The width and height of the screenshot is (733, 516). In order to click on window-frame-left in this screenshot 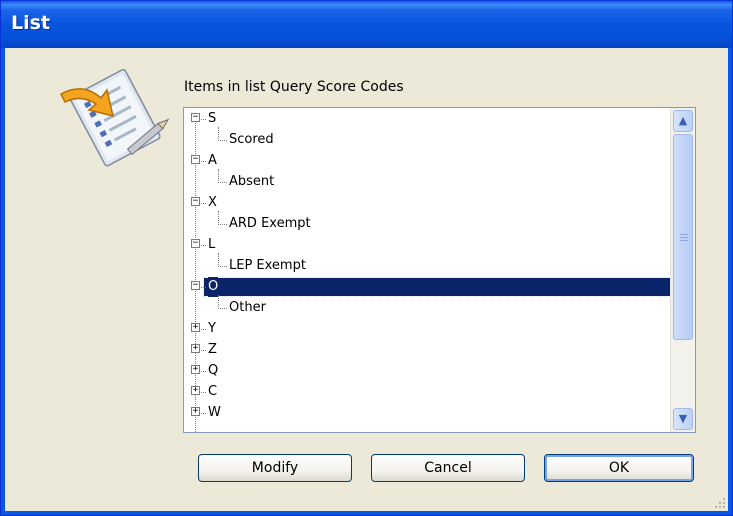, I will do `click(3, 281)`.